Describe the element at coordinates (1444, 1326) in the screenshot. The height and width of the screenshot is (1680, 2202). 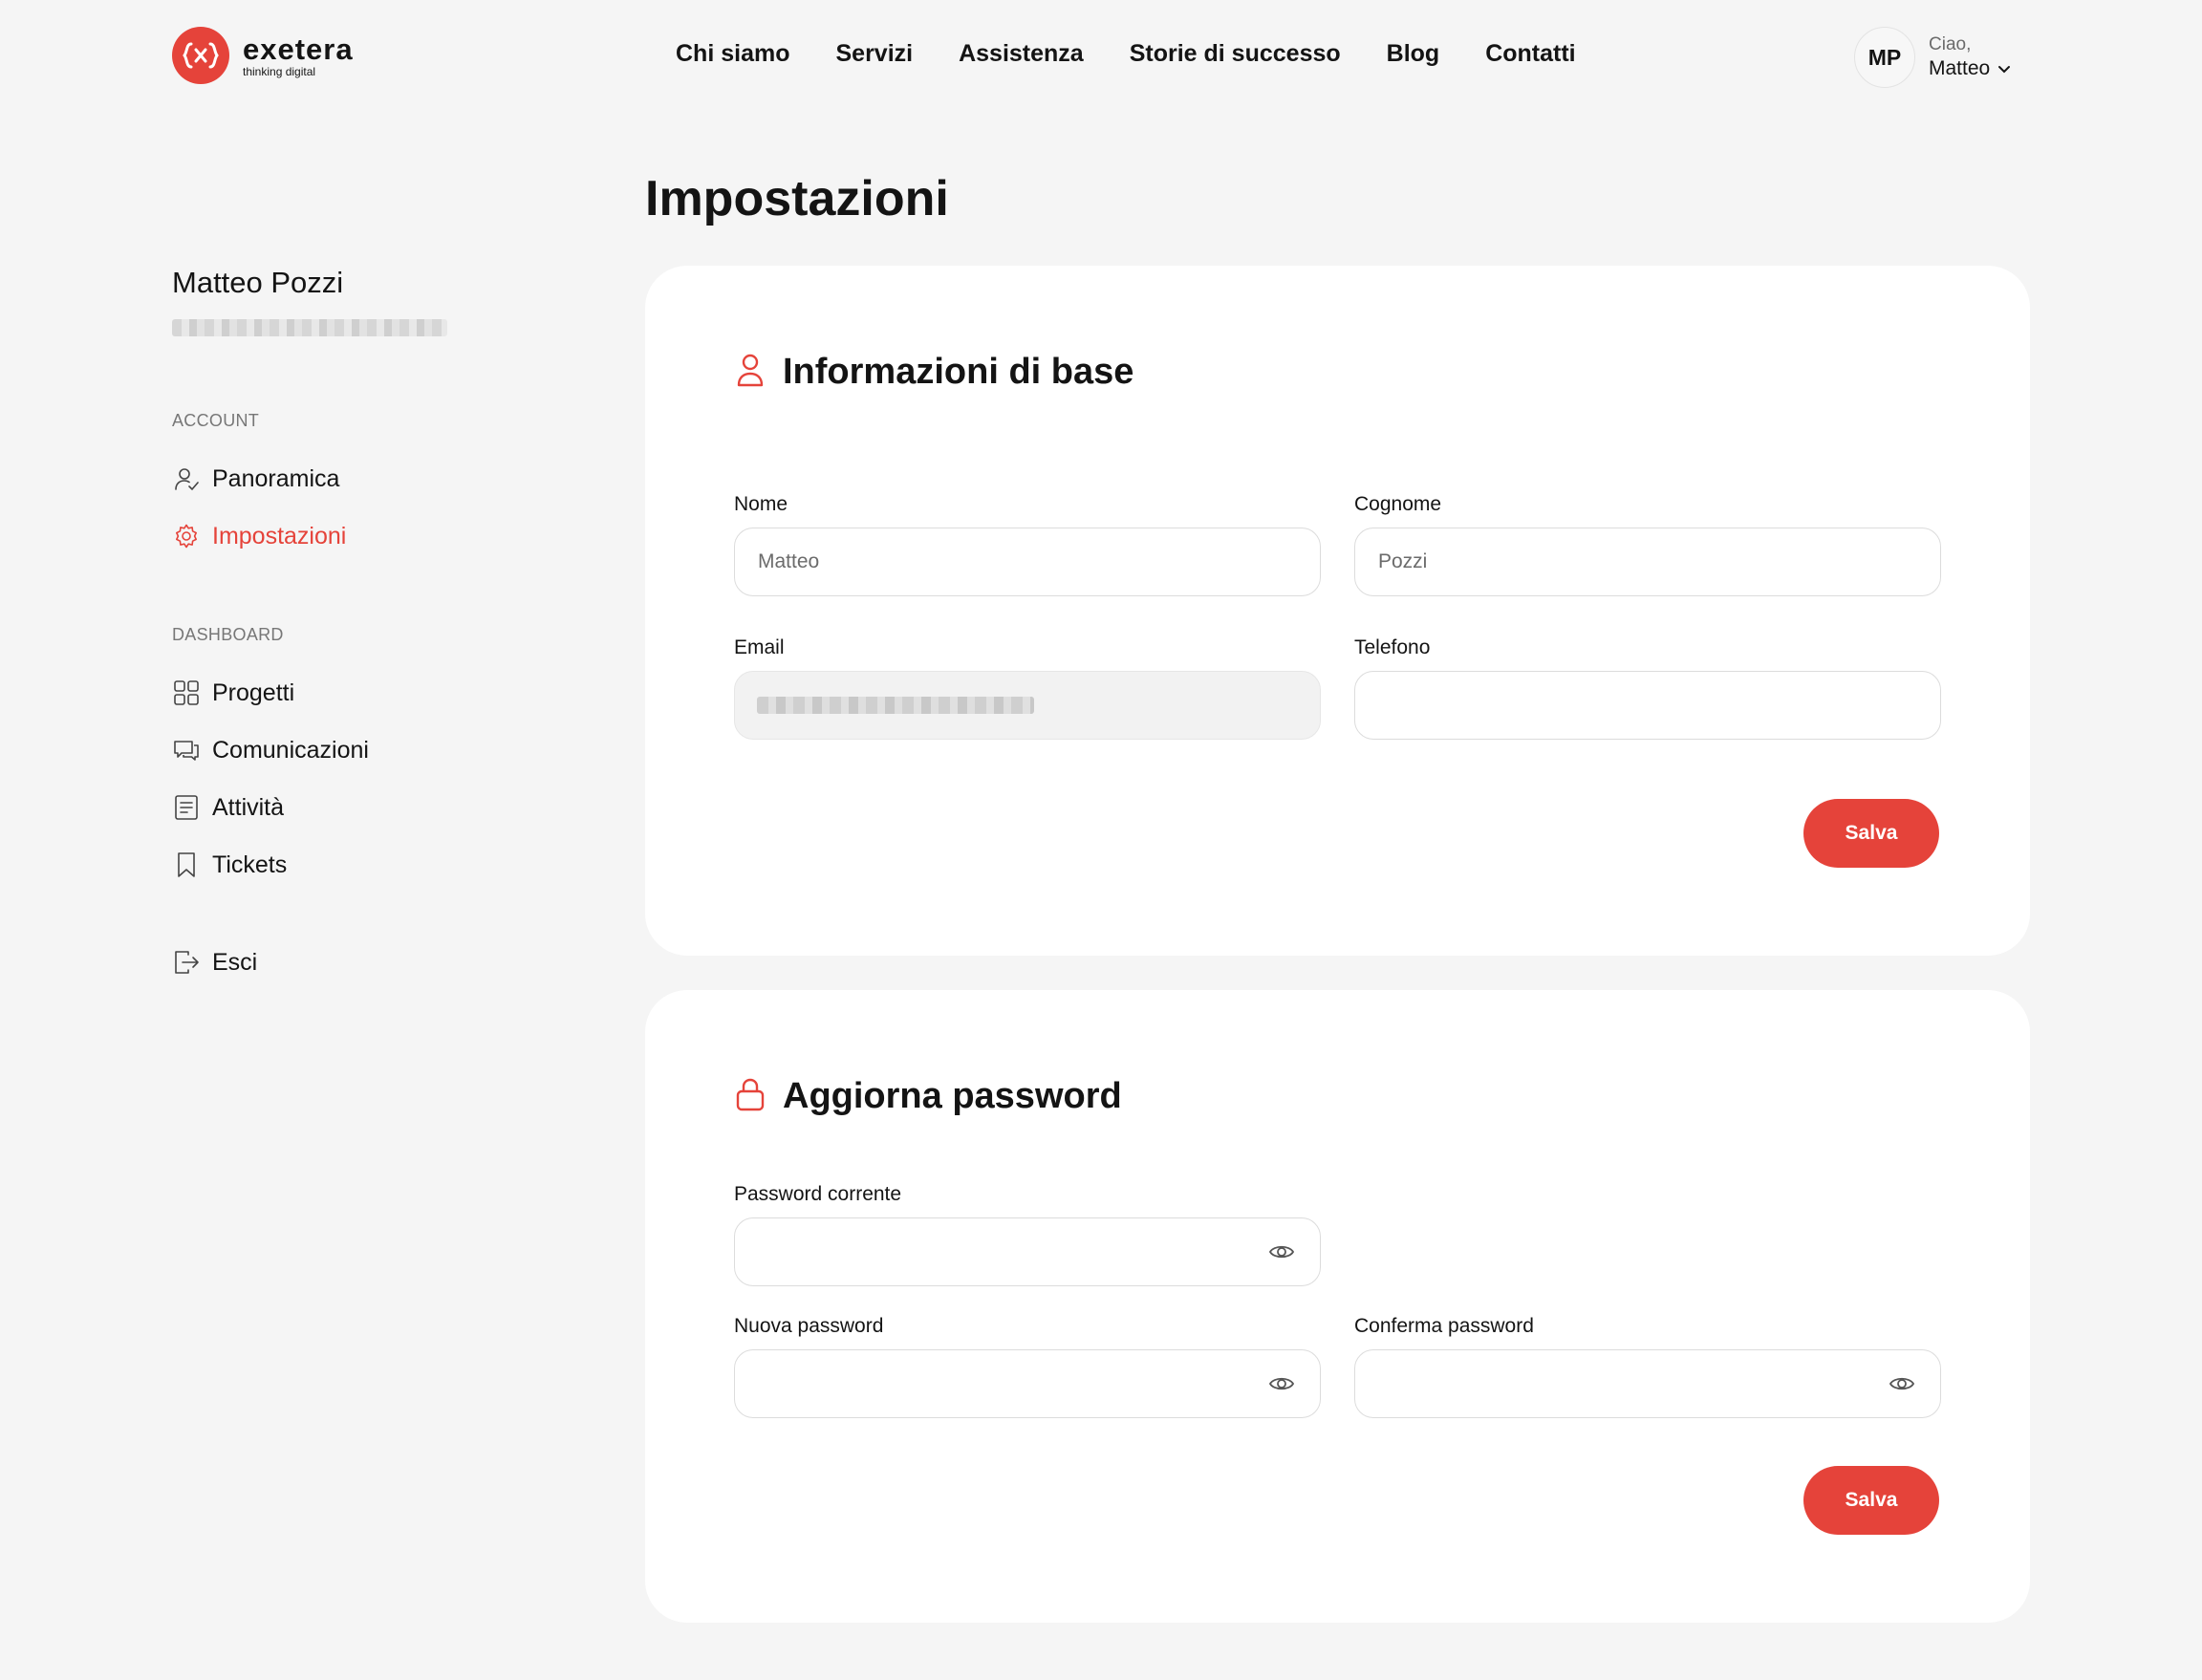
I see `confirm-password-label: Conferma password` at that location.